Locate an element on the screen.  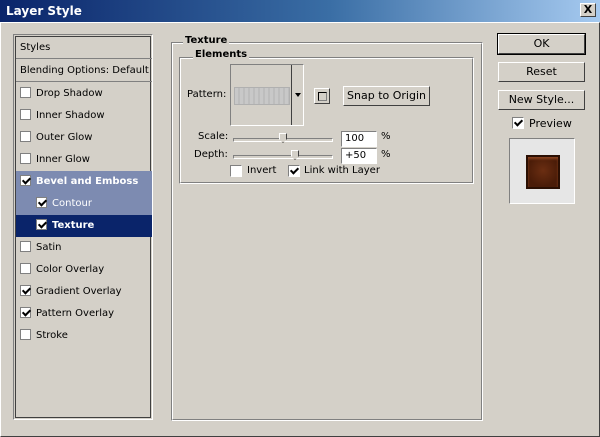
close-button: X is located at coordinates (588, 10).